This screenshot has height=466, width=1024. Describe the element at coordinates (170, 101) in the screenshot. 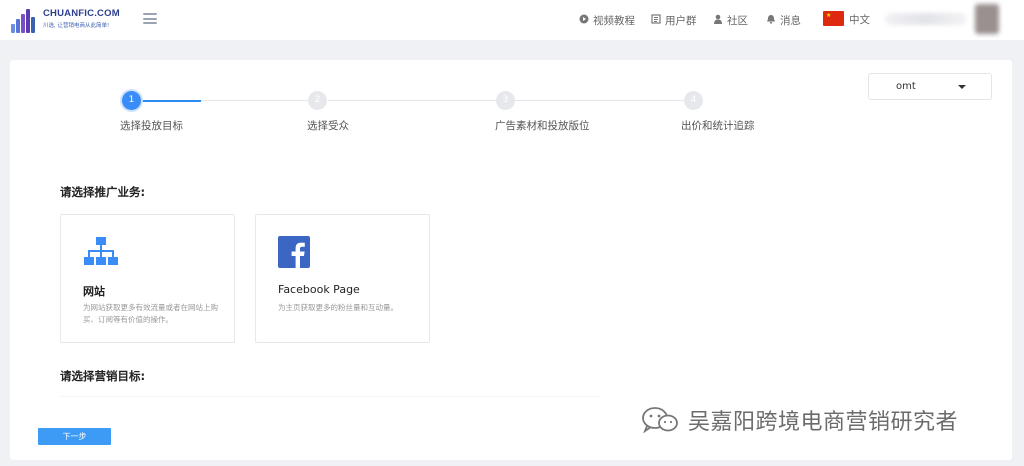

I see `step-progress-line` at that location.